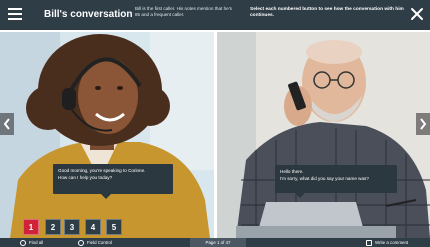 The width and height of the screenshot is (430, 247). Describe the element at coordinates (36, 242) in the screenshot. I see `find-all-label: Find all` at that location.